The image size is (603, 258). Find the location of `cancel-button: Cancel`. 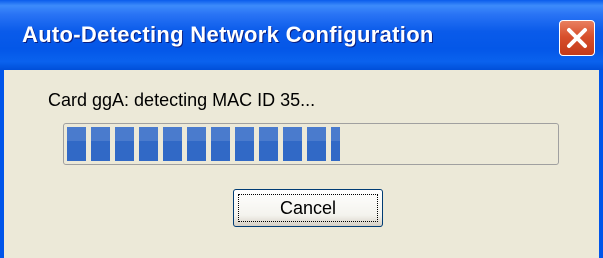

cancel-button: Cancel is located at coordinates (308, 208).